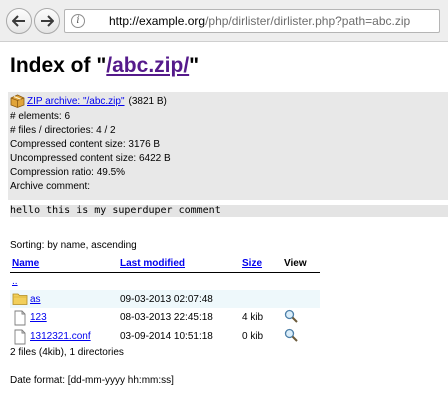  Describe the element at coordinates (147, 101) in the screenshot. I see `archive-size: (3821 B)` at that location.